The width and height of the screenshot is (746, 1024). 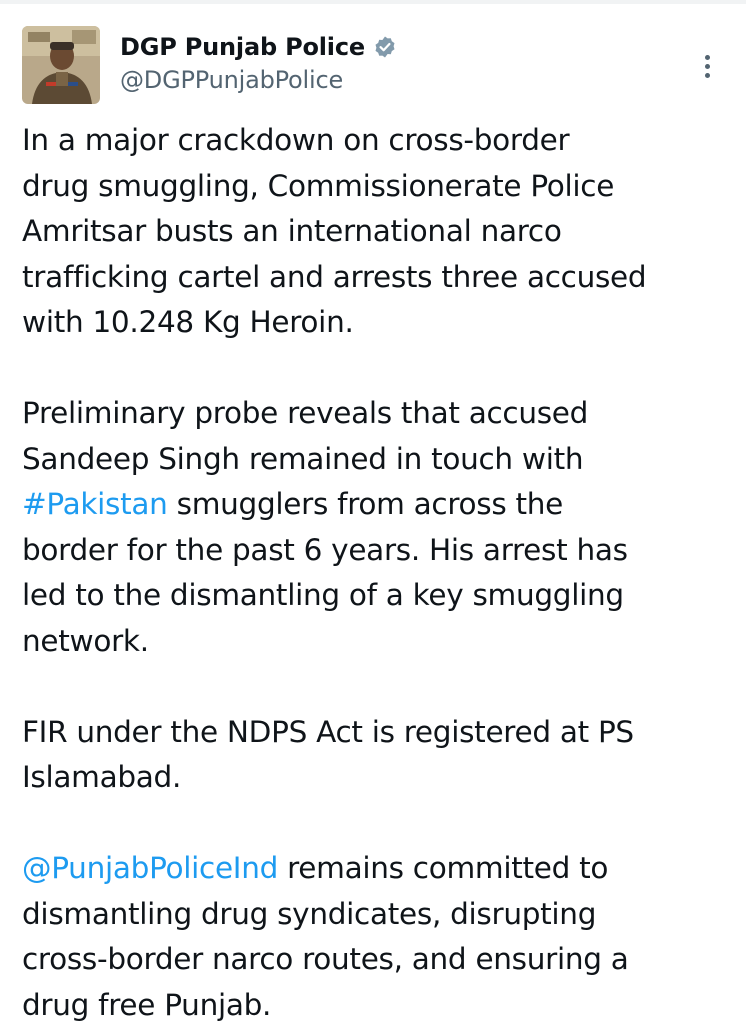 I want to click on author-info: DGP Punjab Police @DGPPunjabPolice, so click(x=258, y=62).